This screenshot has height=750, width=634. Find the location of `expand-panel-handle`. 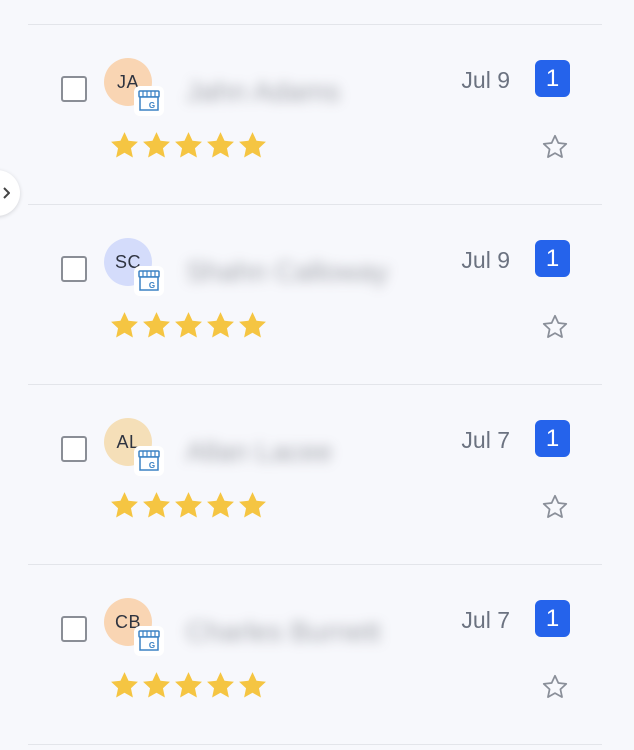

expand-panel-handle is located at coordinates (10, 193).